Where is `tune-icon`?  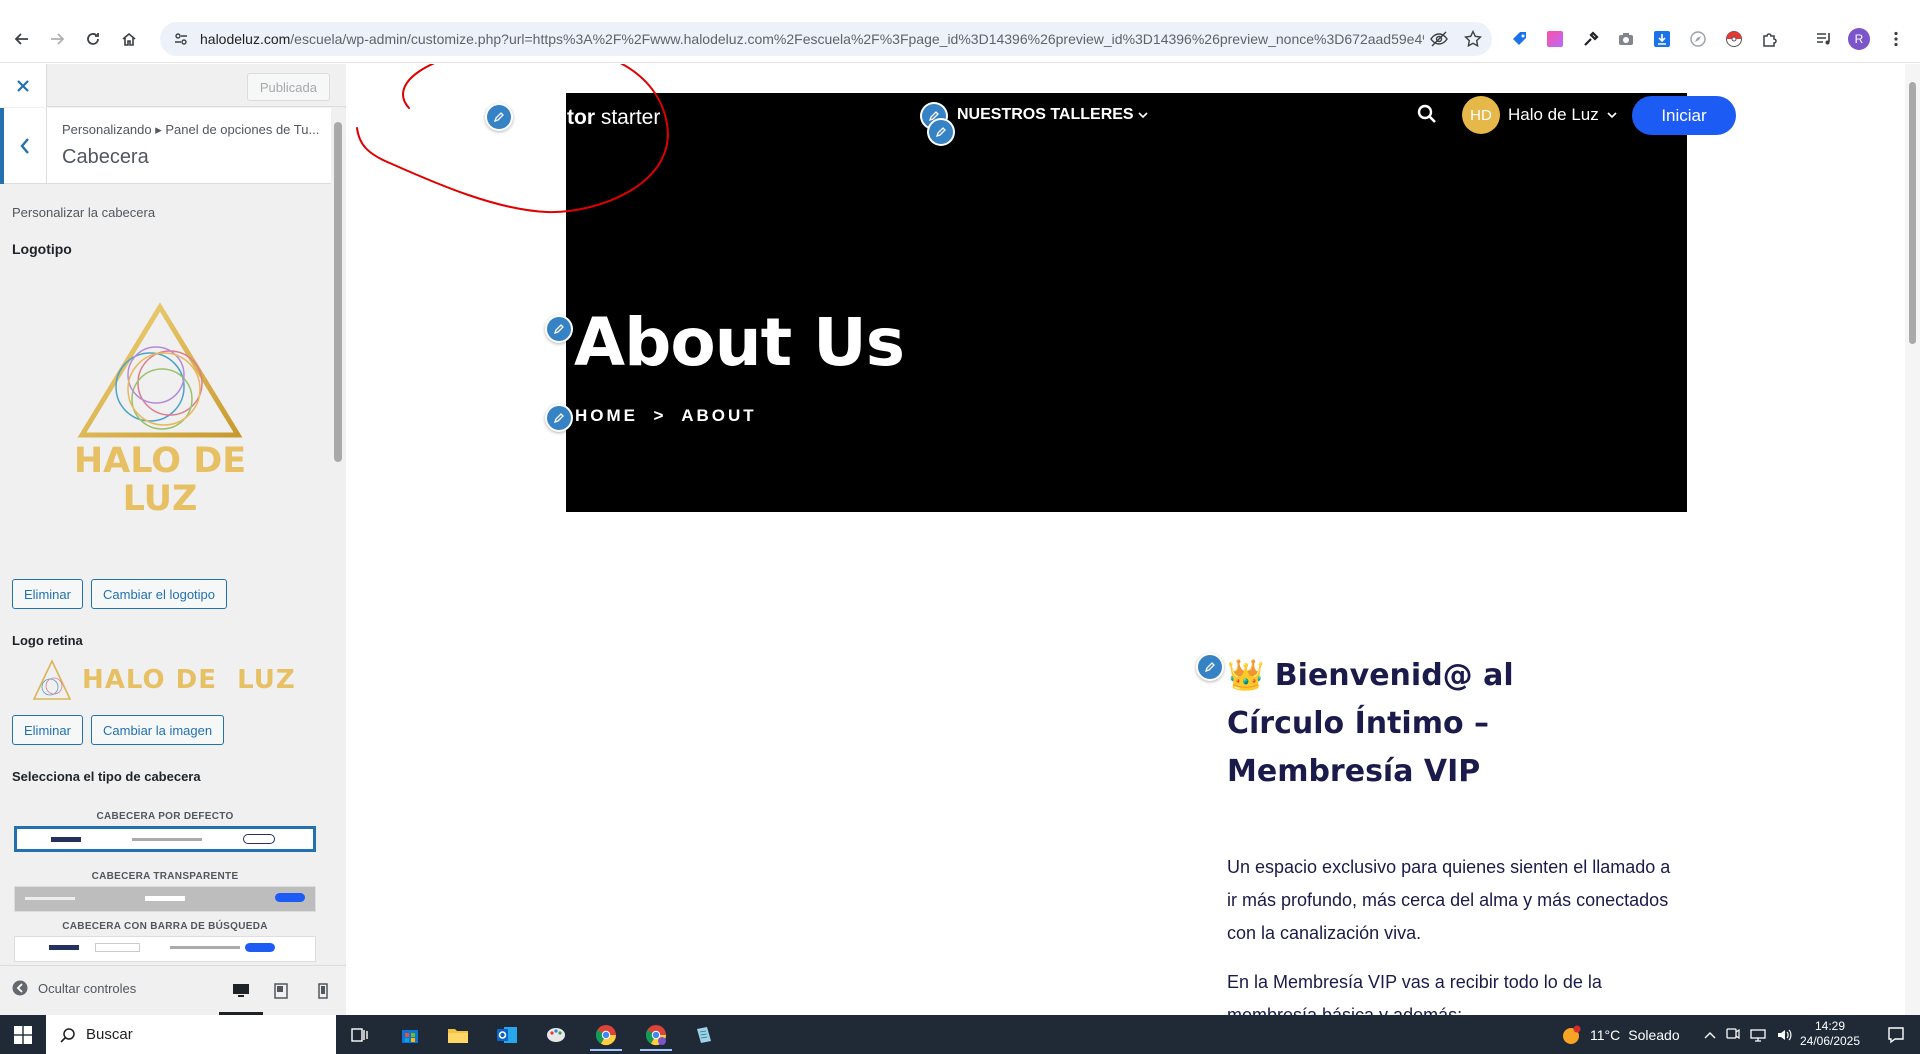
tune-icon is located at coordinates (181, 39).